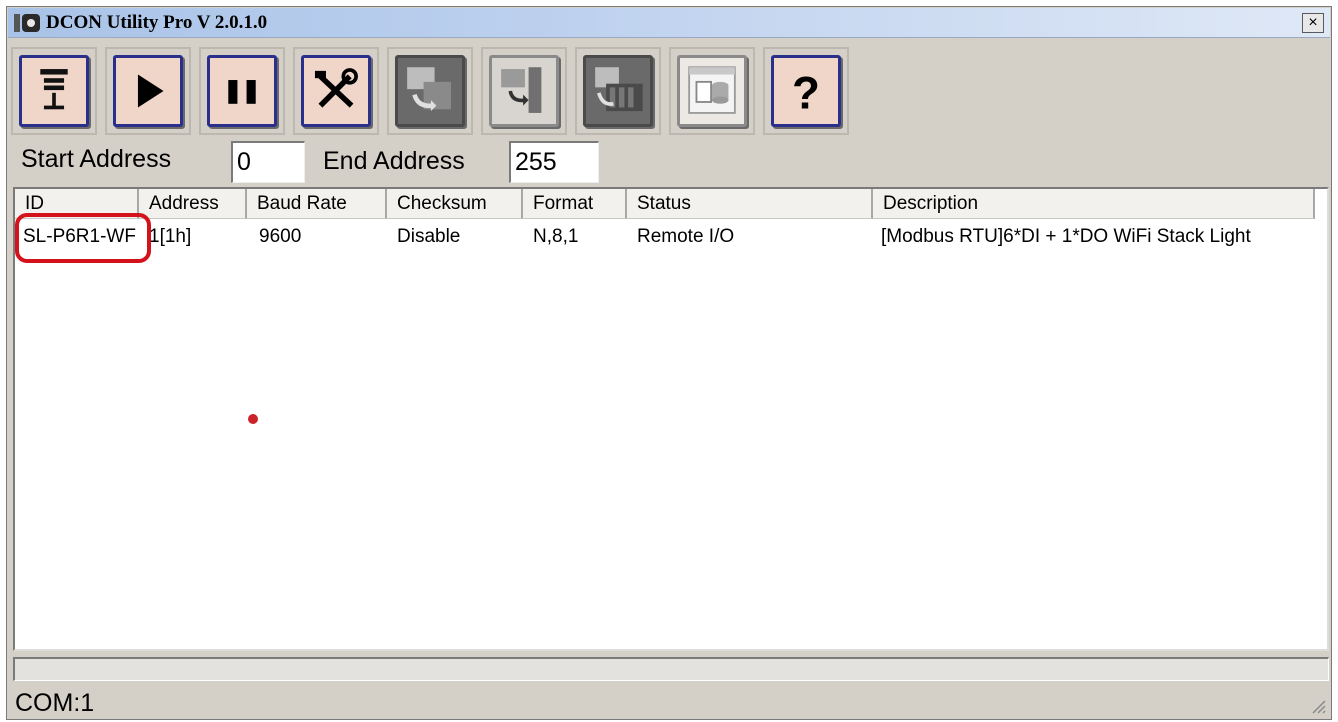 The height and width of the screenshot is (722, 1338). Describe the element at coordinates (429, 236) in the screenshot. I see `cell-checksum: Disable` at that location.